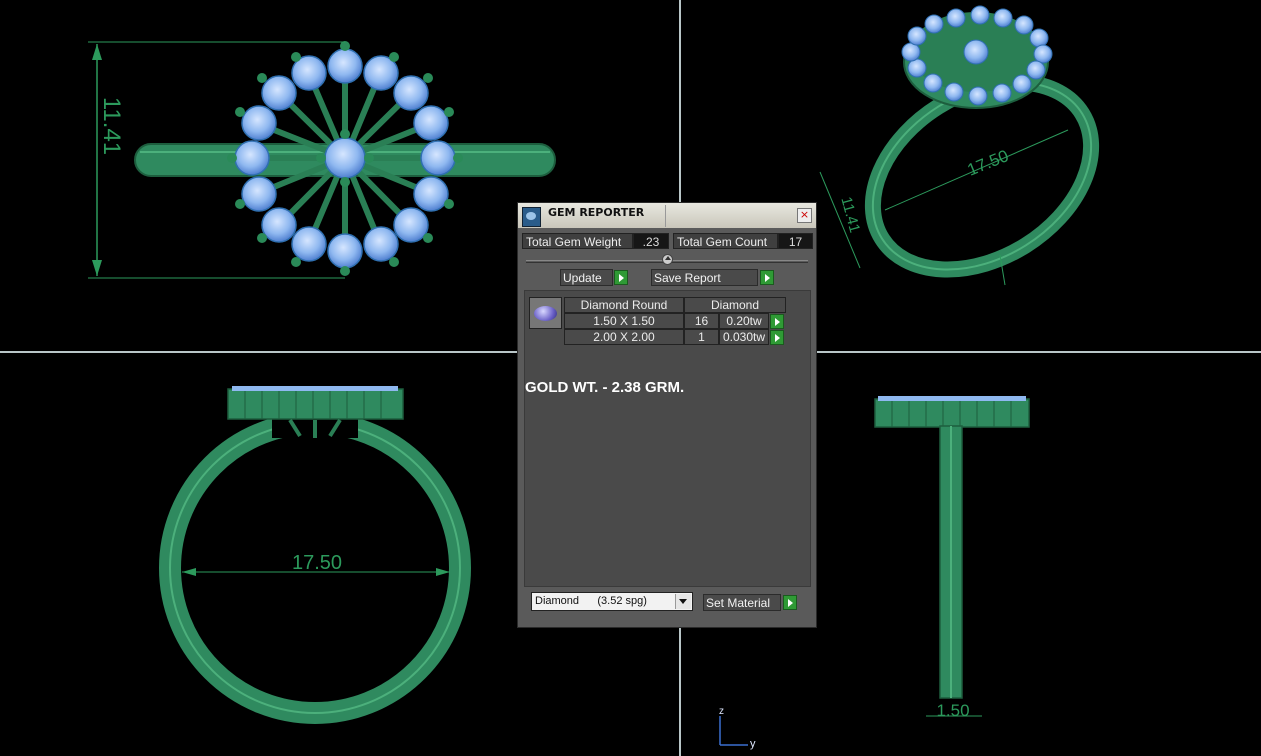 The width and height of the screenshot is (1261, 756). I want to click on gold-weight-note: GOLD WT. - 2.38 GRM., so click(605, 387).